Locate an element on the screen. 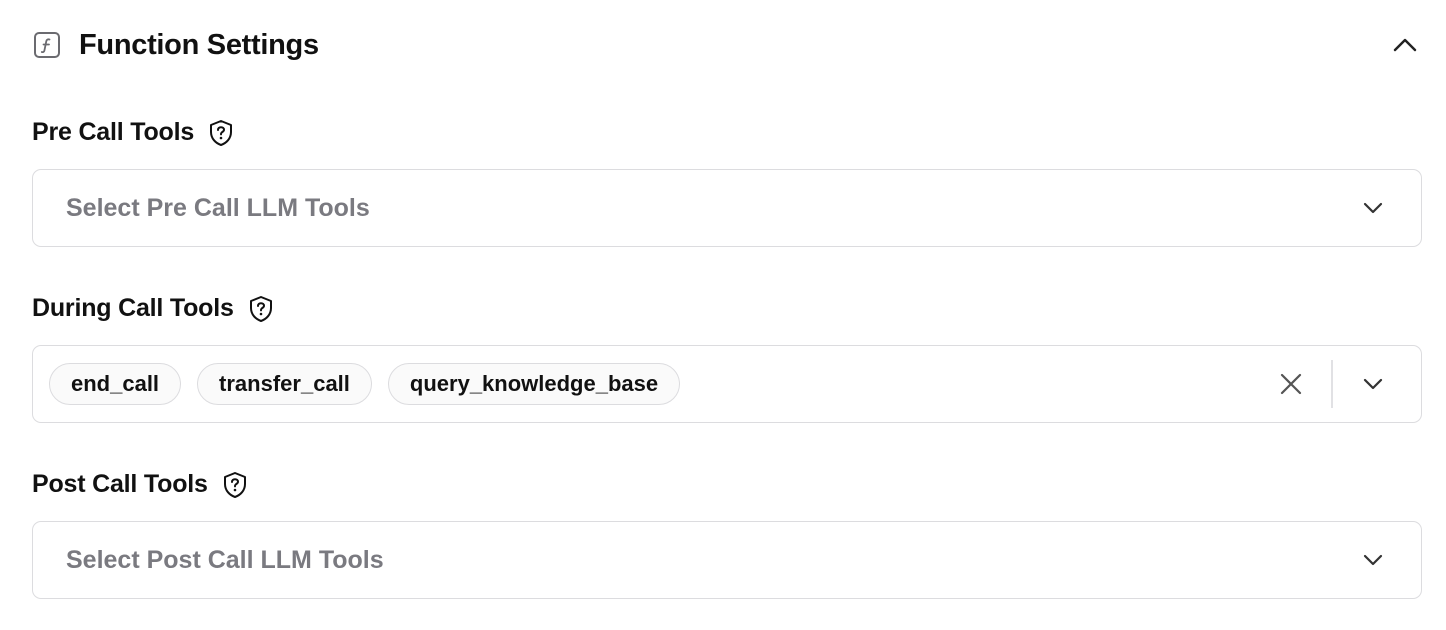  tool-chip-end-call: end_call is located at coordinates (115, 384).